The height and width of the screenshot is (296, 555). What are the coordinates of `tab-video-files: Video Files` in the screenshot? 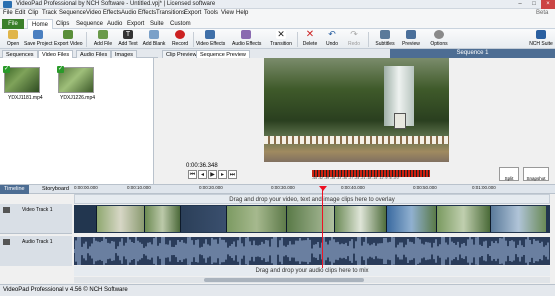 It's located at (56, 54).